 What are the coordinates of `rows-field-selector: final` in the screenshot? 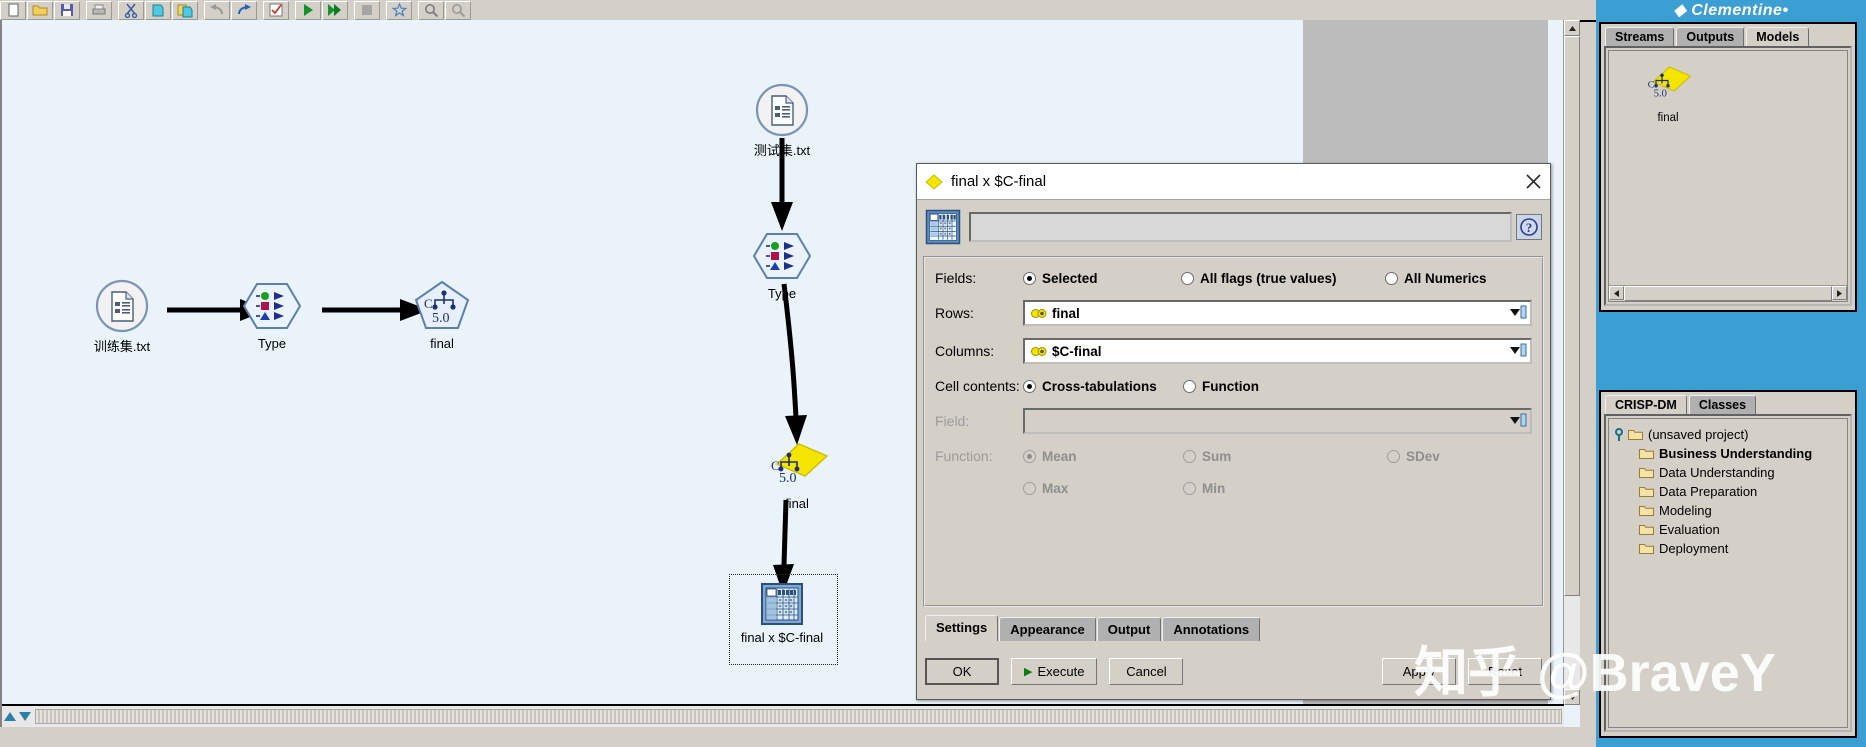 It's located at (1277, 313).